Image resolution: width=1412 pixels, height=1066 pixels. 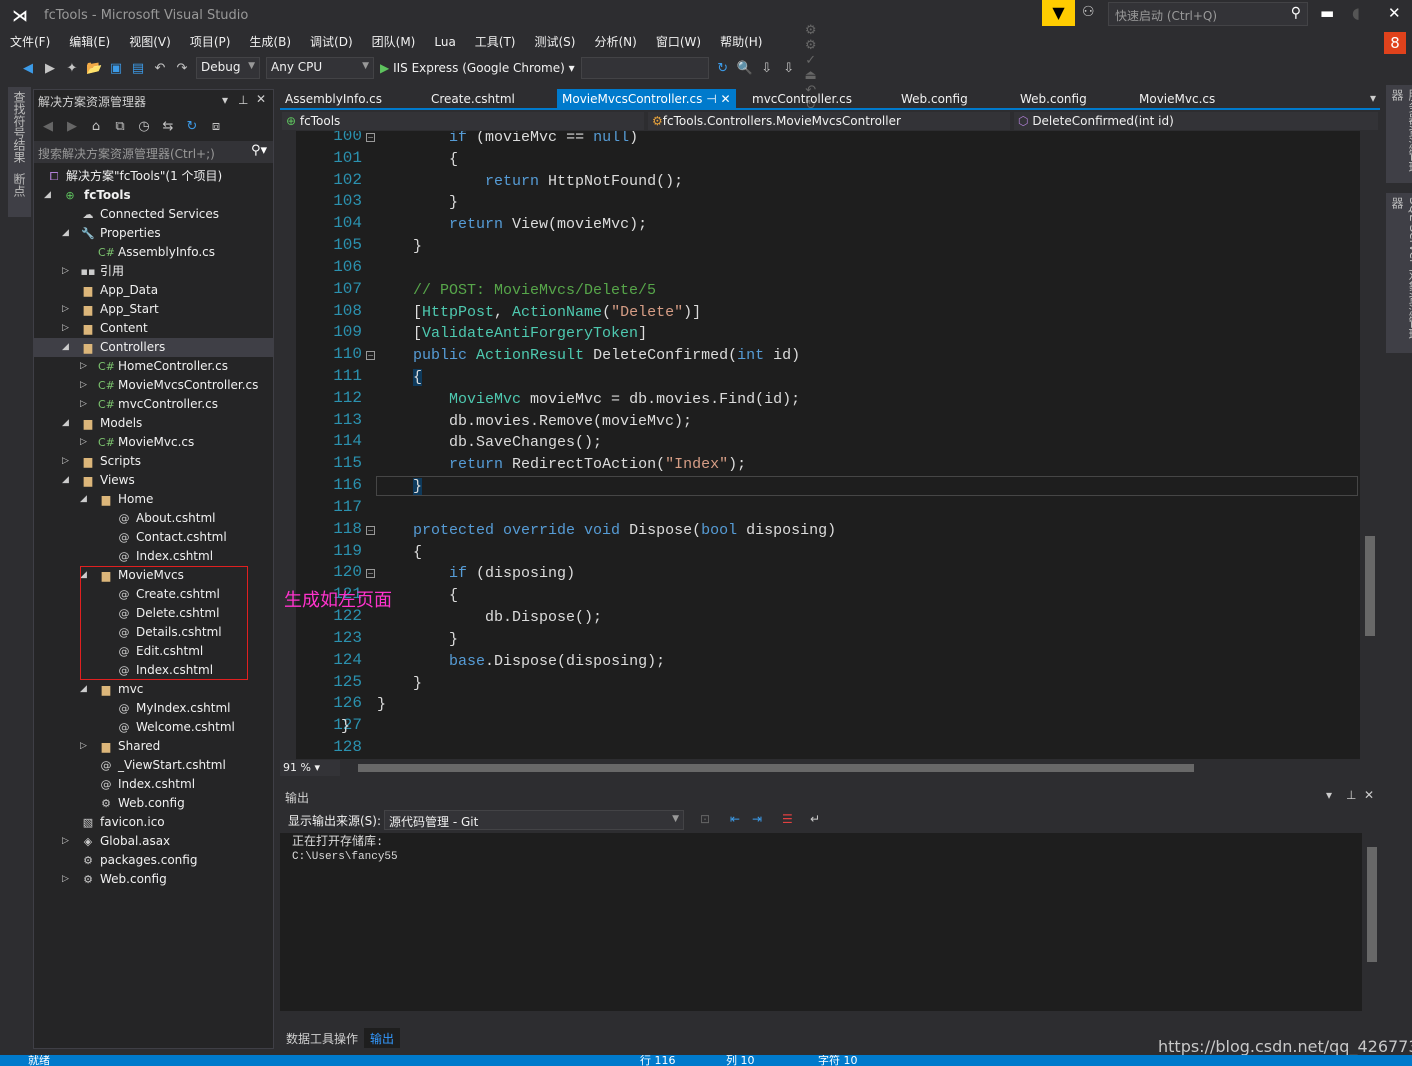 What do you see at coordinates (153, 233) in the screenshot?
I see `tree-item: ◢ 🔧 Properties` at bounding box center [153, 233].